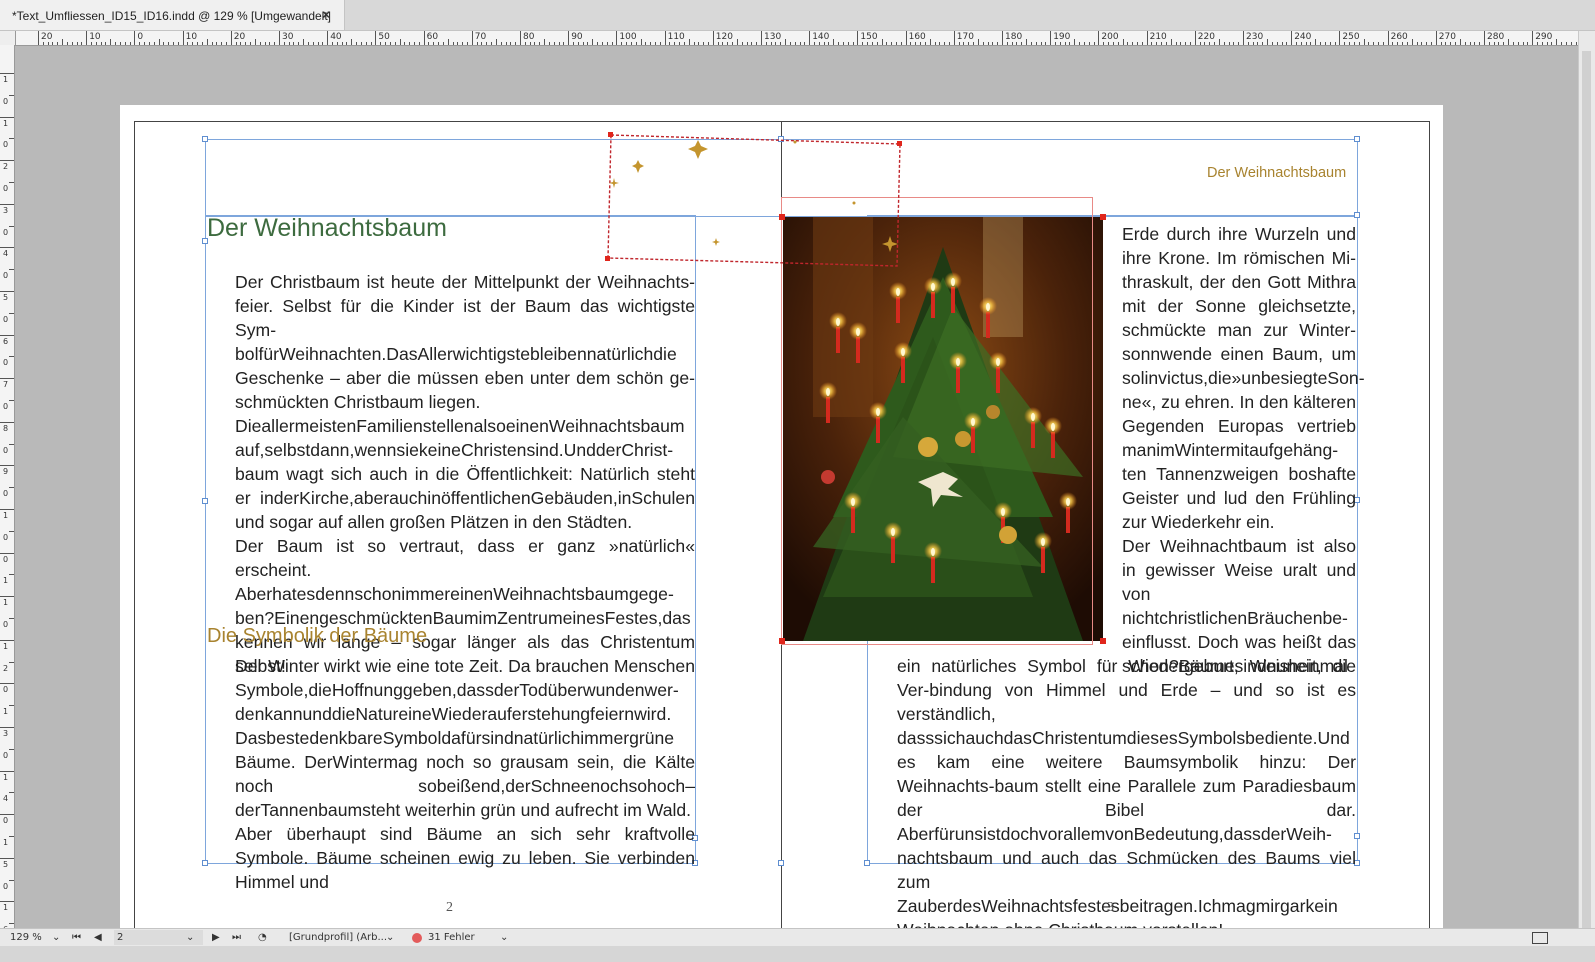 This screenshot has height=962, width=1595. Describe the element at coordinates (1540, 938) in the screenshot. I see `split-window-icon` at that location.